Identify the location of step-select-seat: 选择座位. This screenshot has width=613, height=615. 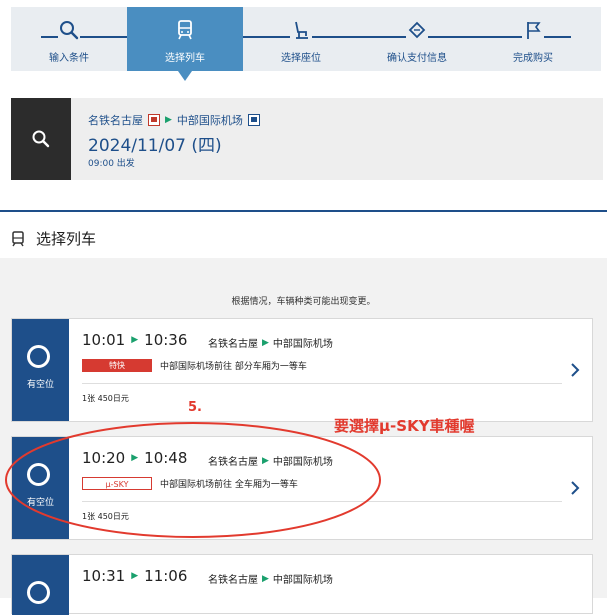
(301, 39).